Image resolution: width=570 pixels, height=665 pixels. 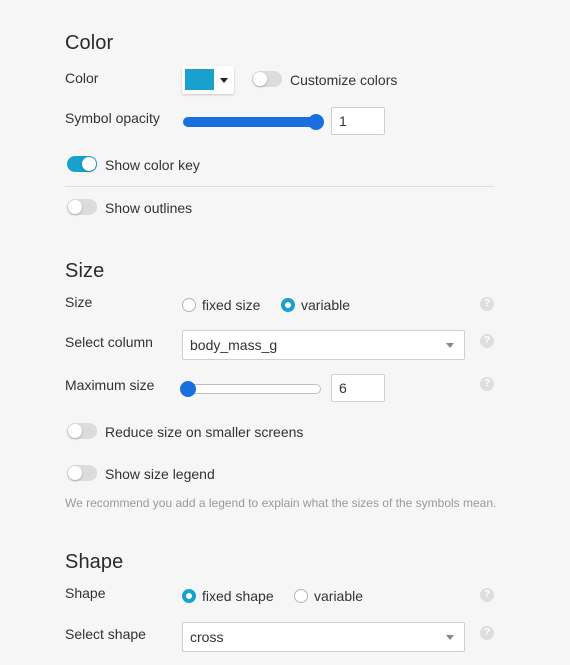 I want to click on color-label: Color, so click(x=82, y=78).